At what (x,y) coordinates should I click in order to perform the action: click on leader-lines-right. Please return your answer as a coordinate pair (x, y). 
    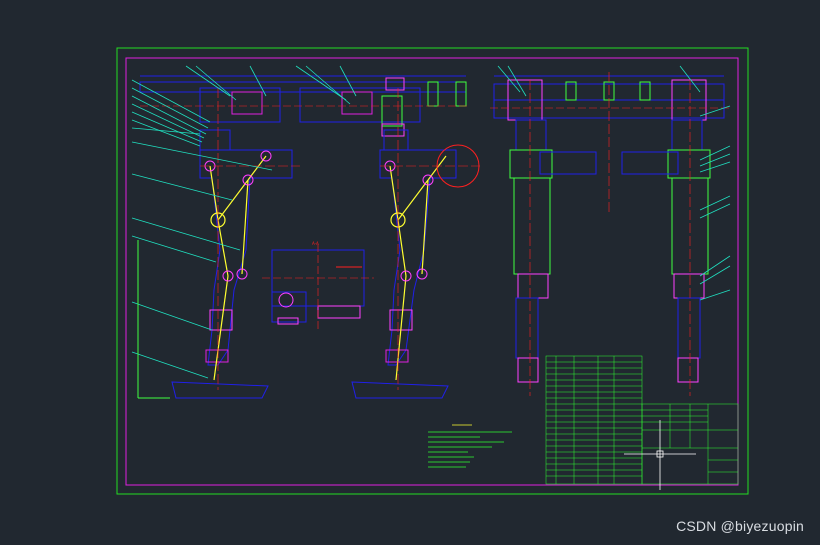
    Looking at the image, I should click on (614, 183).